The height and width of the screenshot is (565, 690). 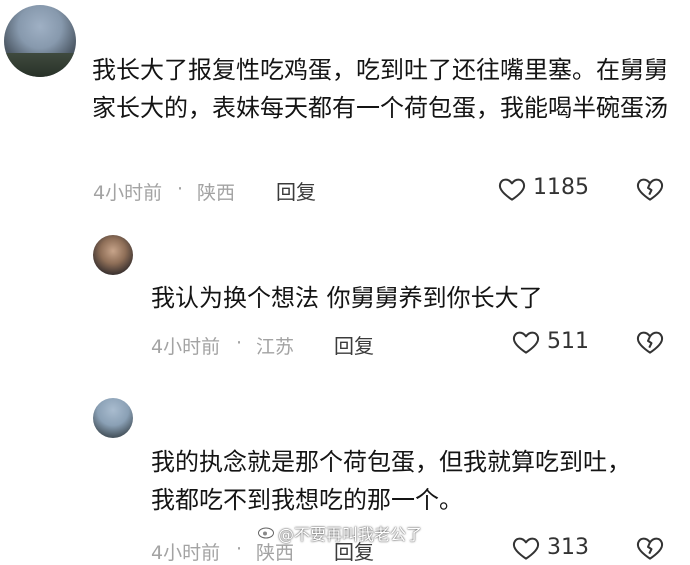 I want to click on comment-location: 江苏, so click(x=275, y=347).